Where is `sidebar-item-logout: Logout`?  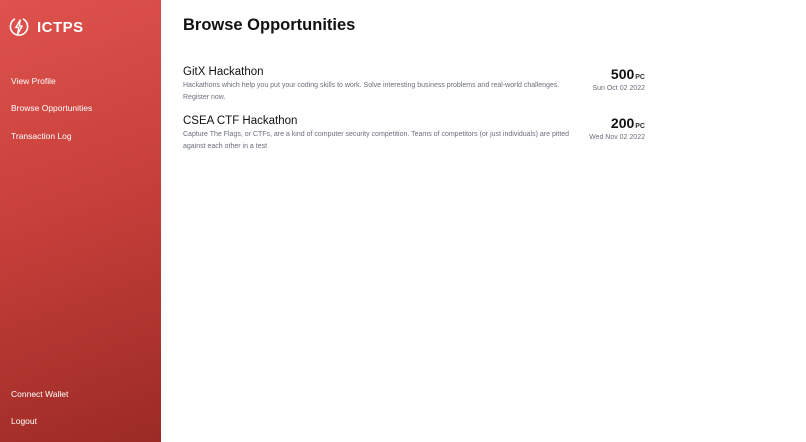
sidebar-item-logout: Logout is located at coordinates (24, 421).